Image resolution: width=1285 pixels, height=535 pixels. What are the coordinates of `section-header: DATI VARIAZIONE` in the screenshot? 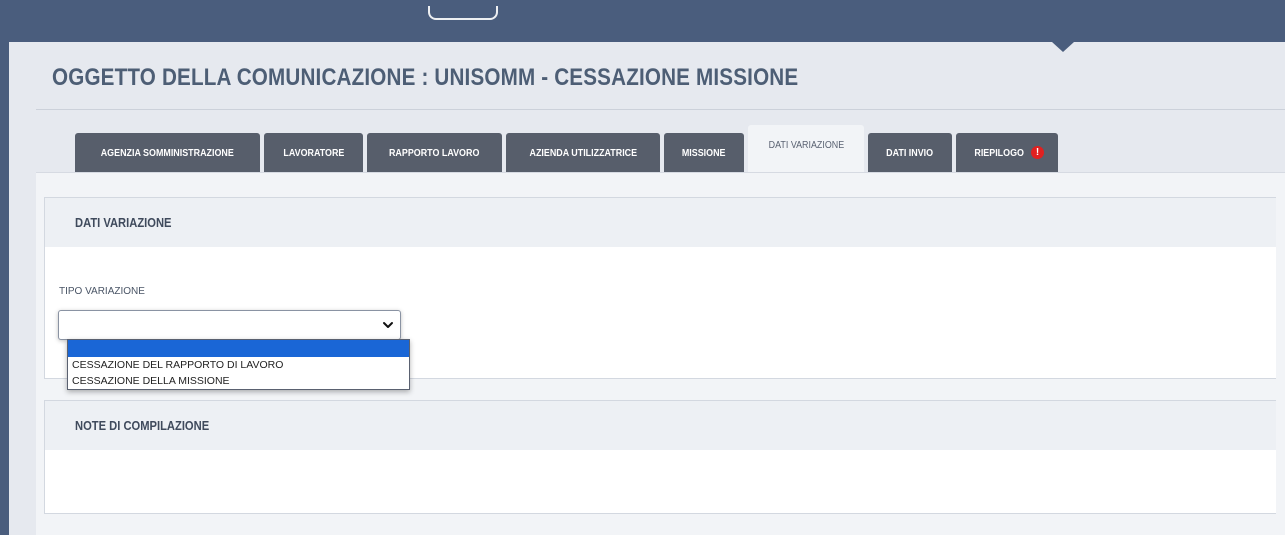 It's located at (660, 222).